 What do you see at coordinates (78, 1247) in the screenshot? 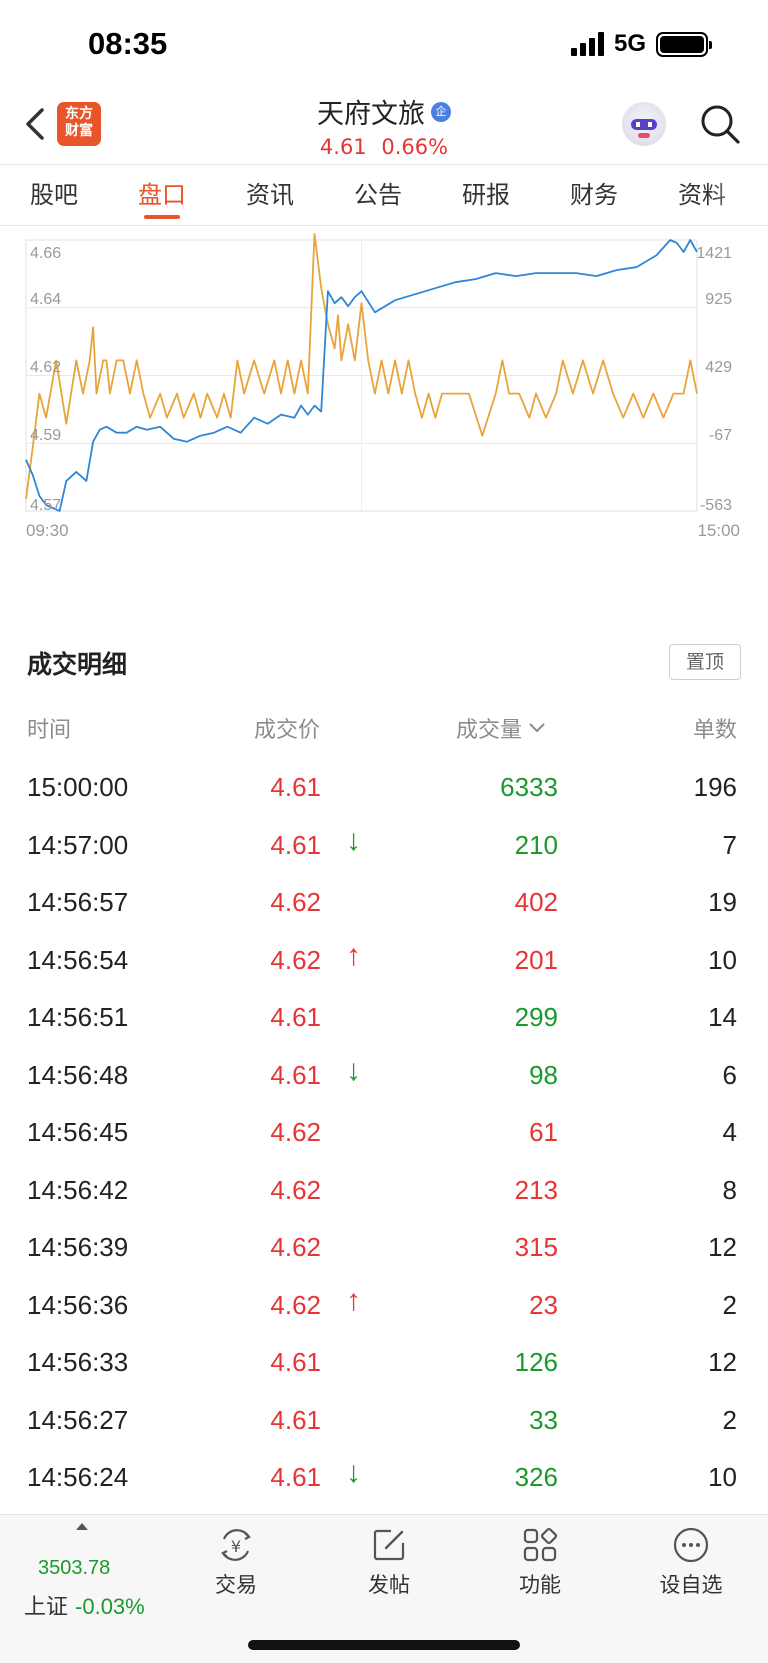
I see `trade-time: 14:56:39` at bounding box center [78, 1247].